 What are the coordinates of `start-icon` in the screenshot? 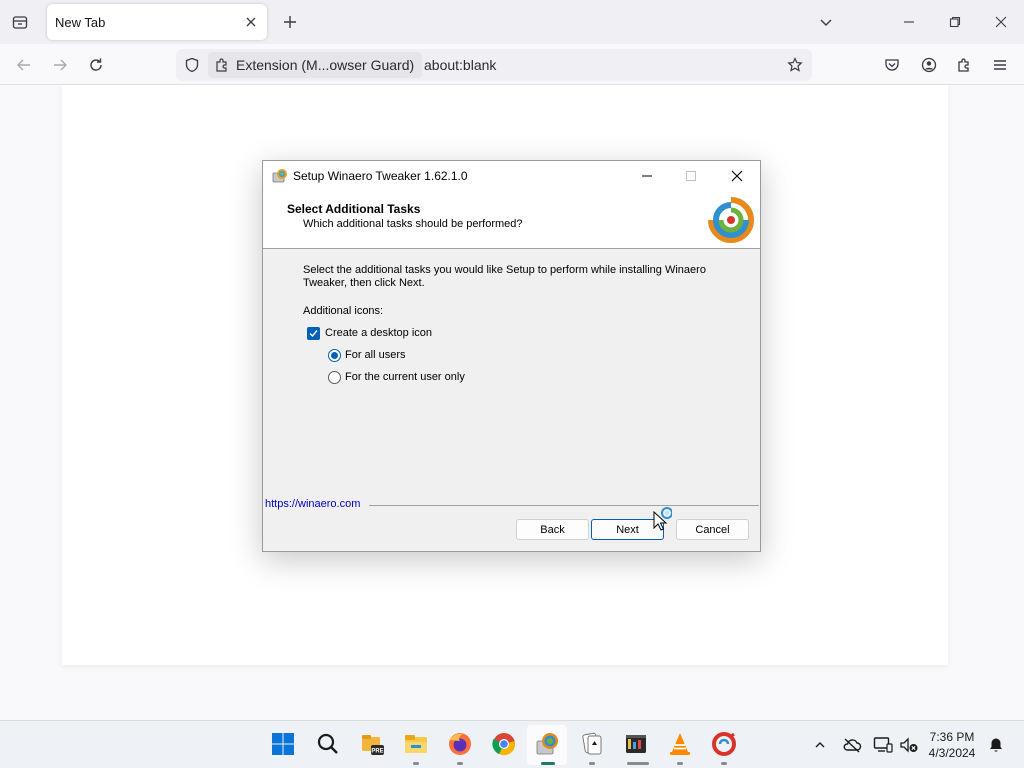 It's located at (283, 744).